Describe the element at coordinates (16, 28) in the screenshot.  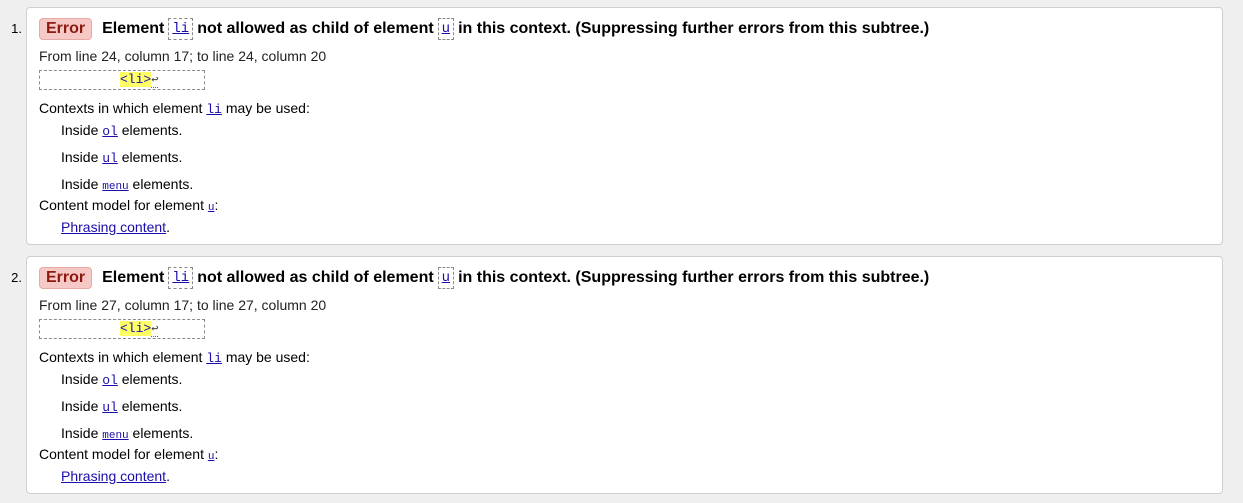
I see `error-number: 1.` at that location.